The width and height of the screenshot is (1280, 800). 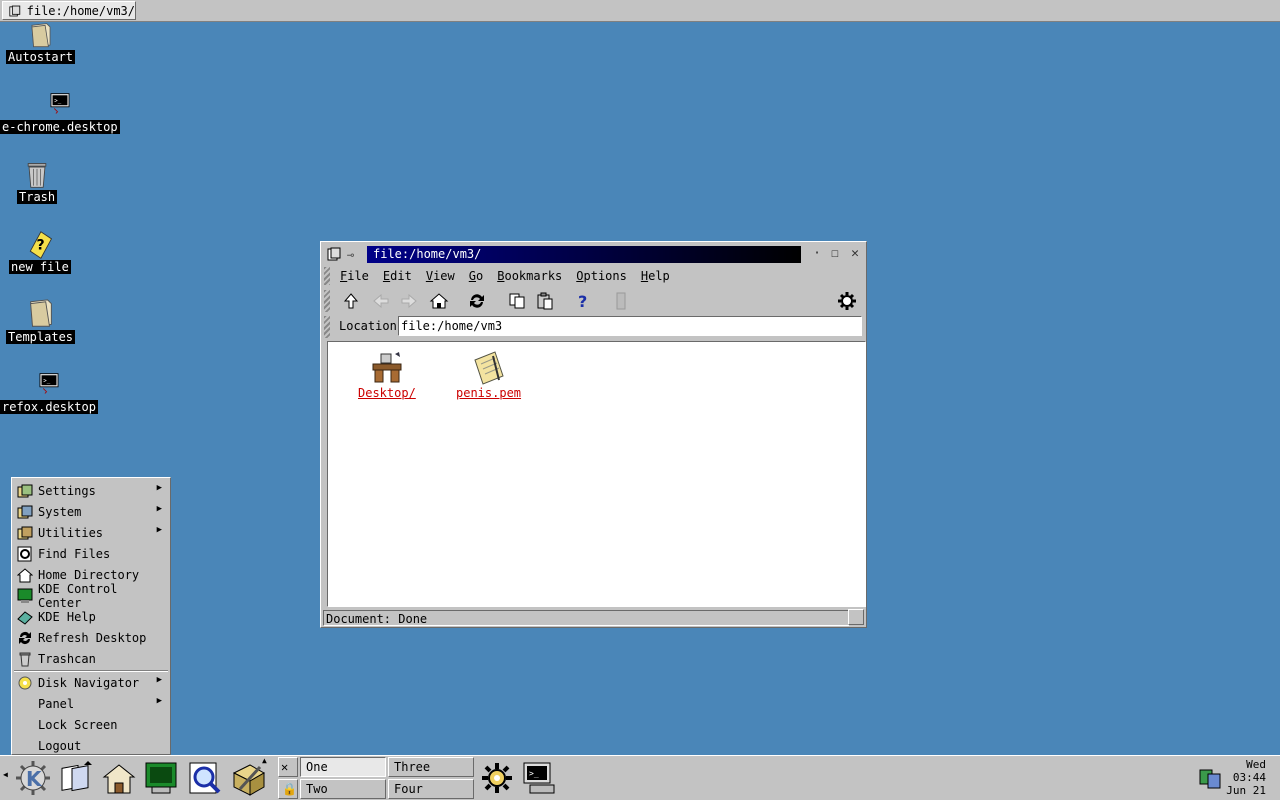 I want to click on control-center-icon, so click(x=161, y=778).